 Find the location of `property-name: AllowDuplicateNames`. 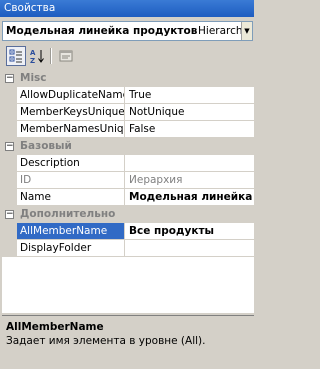

property-name: AllowDuplicateNames is located at coordinates (71, 95).